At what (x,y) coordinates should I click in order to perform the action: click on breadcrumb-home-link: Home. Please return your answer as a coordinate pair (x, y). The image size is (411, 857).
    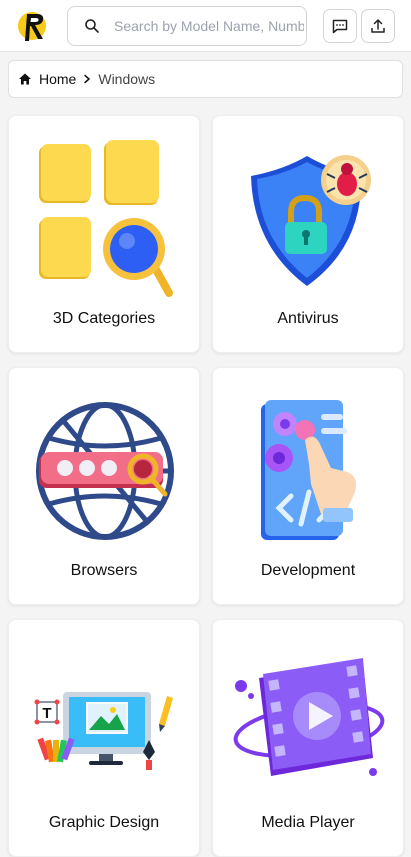
    Looking at the image, I should click on (47, 79).